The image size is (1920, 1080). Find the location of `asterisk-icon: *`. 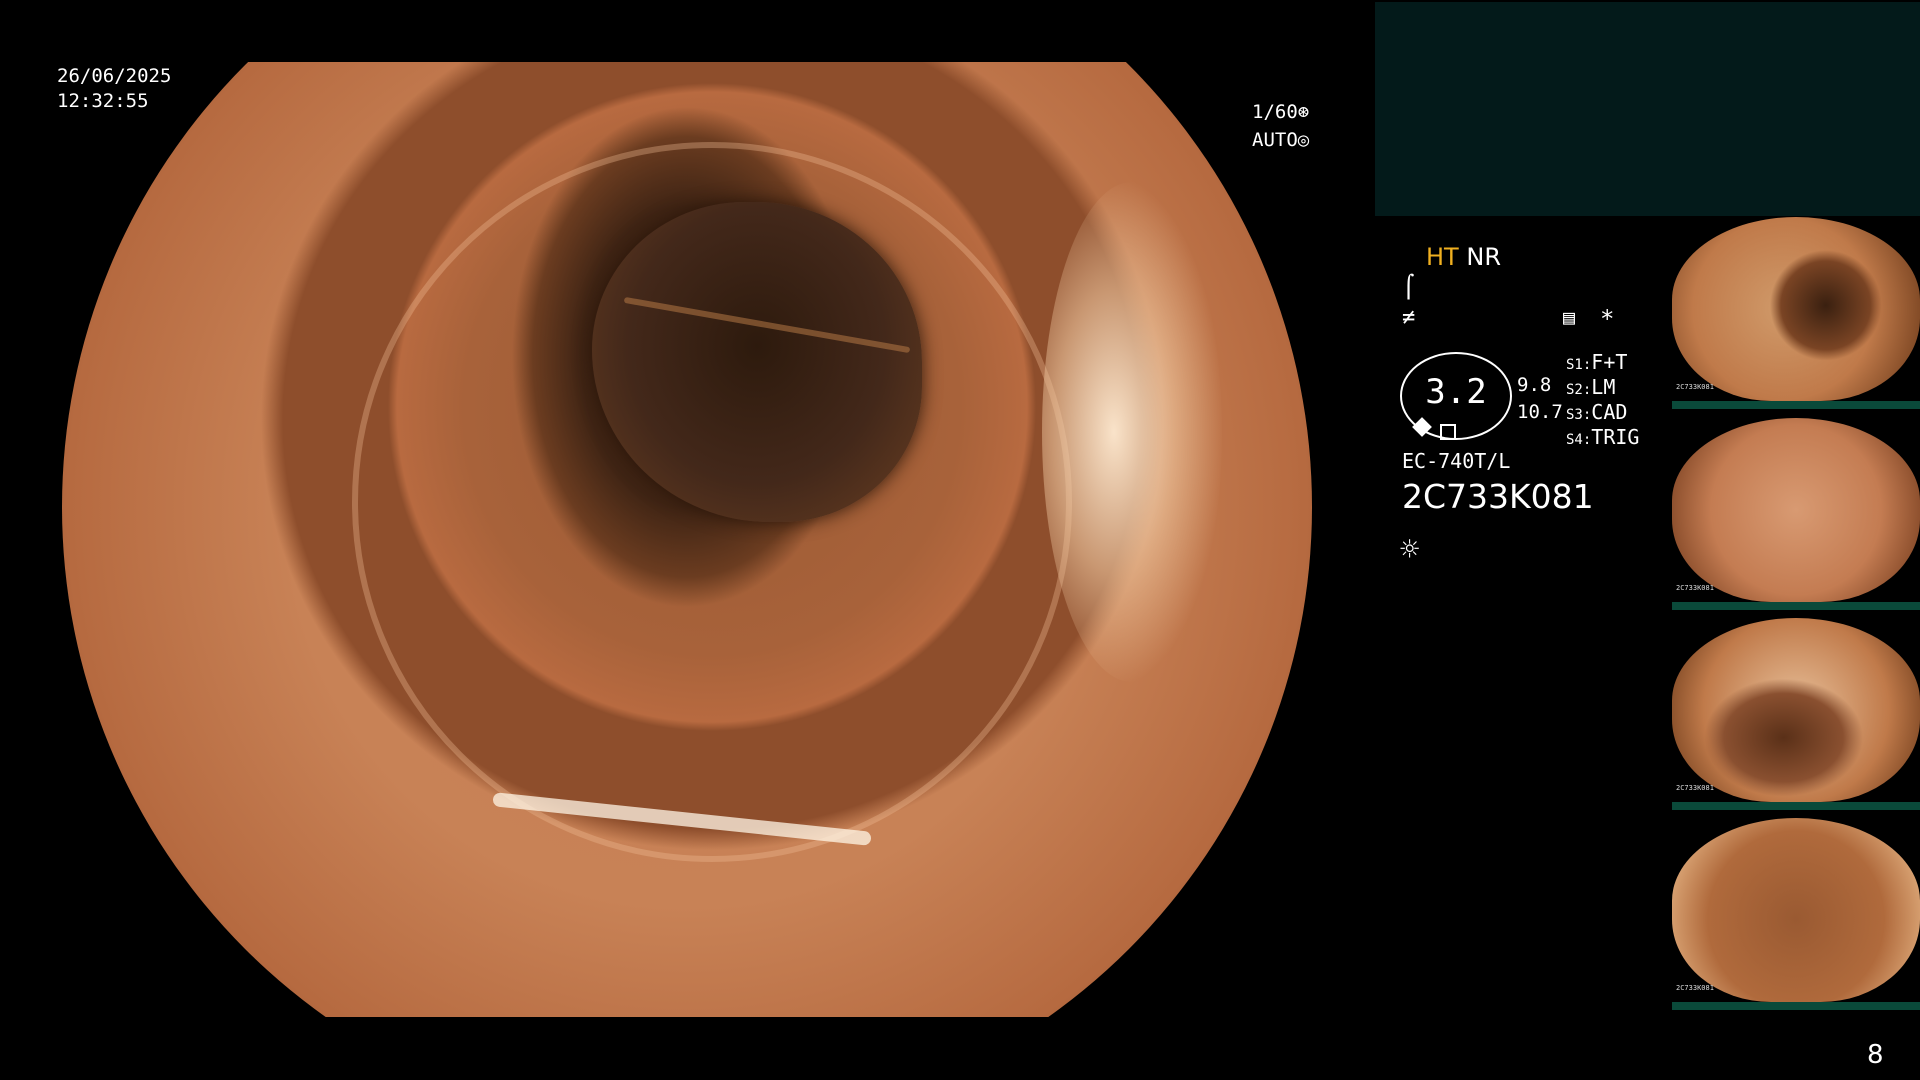

asterisk-icon: * is located at coordinates (1607, 319).